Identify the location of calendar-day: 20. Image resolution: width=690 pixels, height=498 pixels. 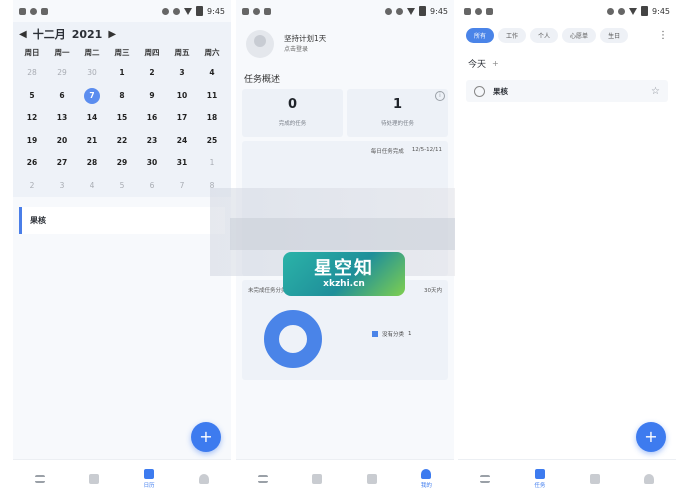
(62, 141).